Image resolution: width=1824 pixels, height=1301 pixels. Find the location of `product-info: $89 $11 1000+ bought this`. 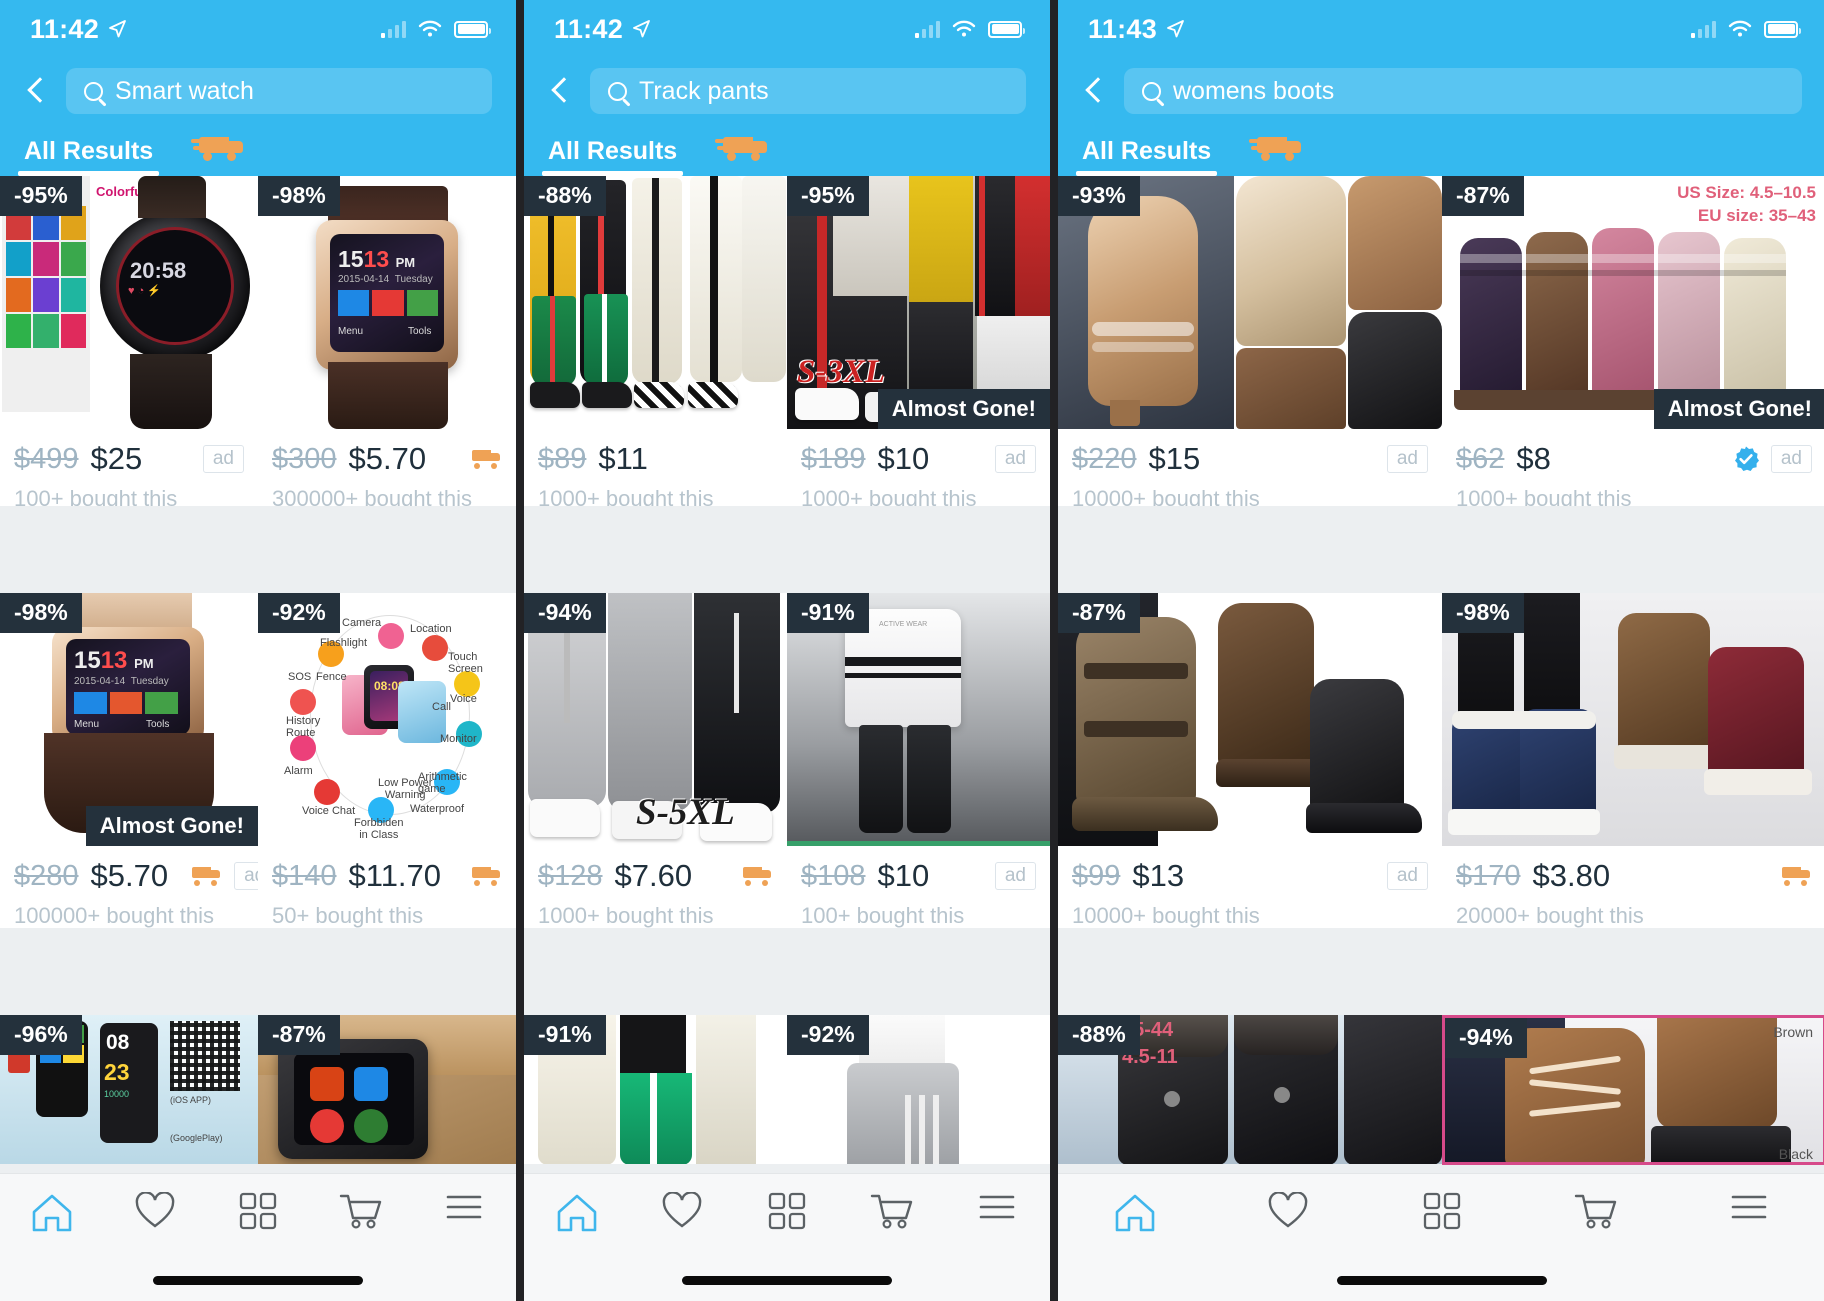

product-info: $89 $11 1000+ bought this is located at coordinates (655, 467).